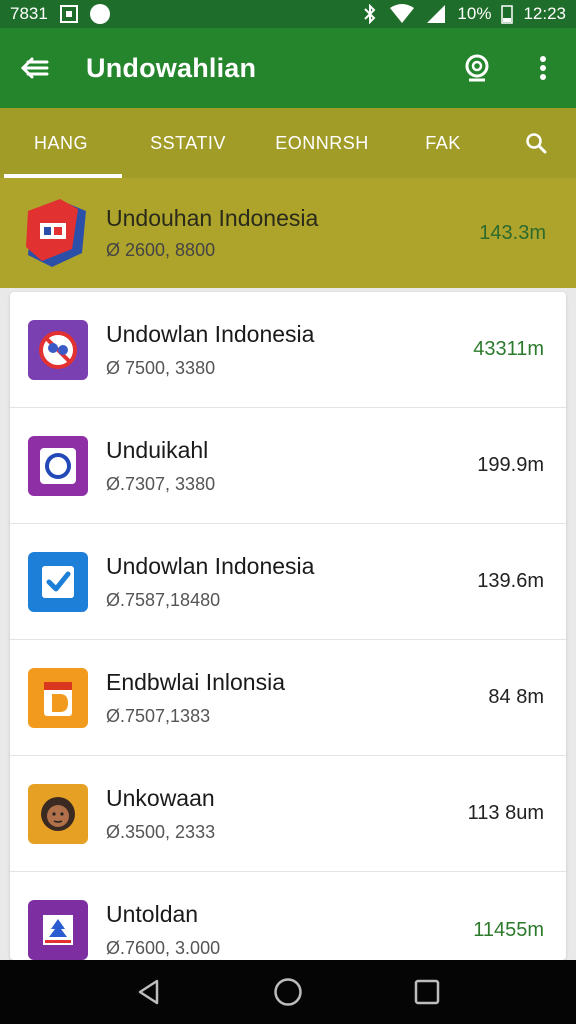  Describe the element at coordinates (402, 13) in the screenshot. I see `wifi-icon` at that location.